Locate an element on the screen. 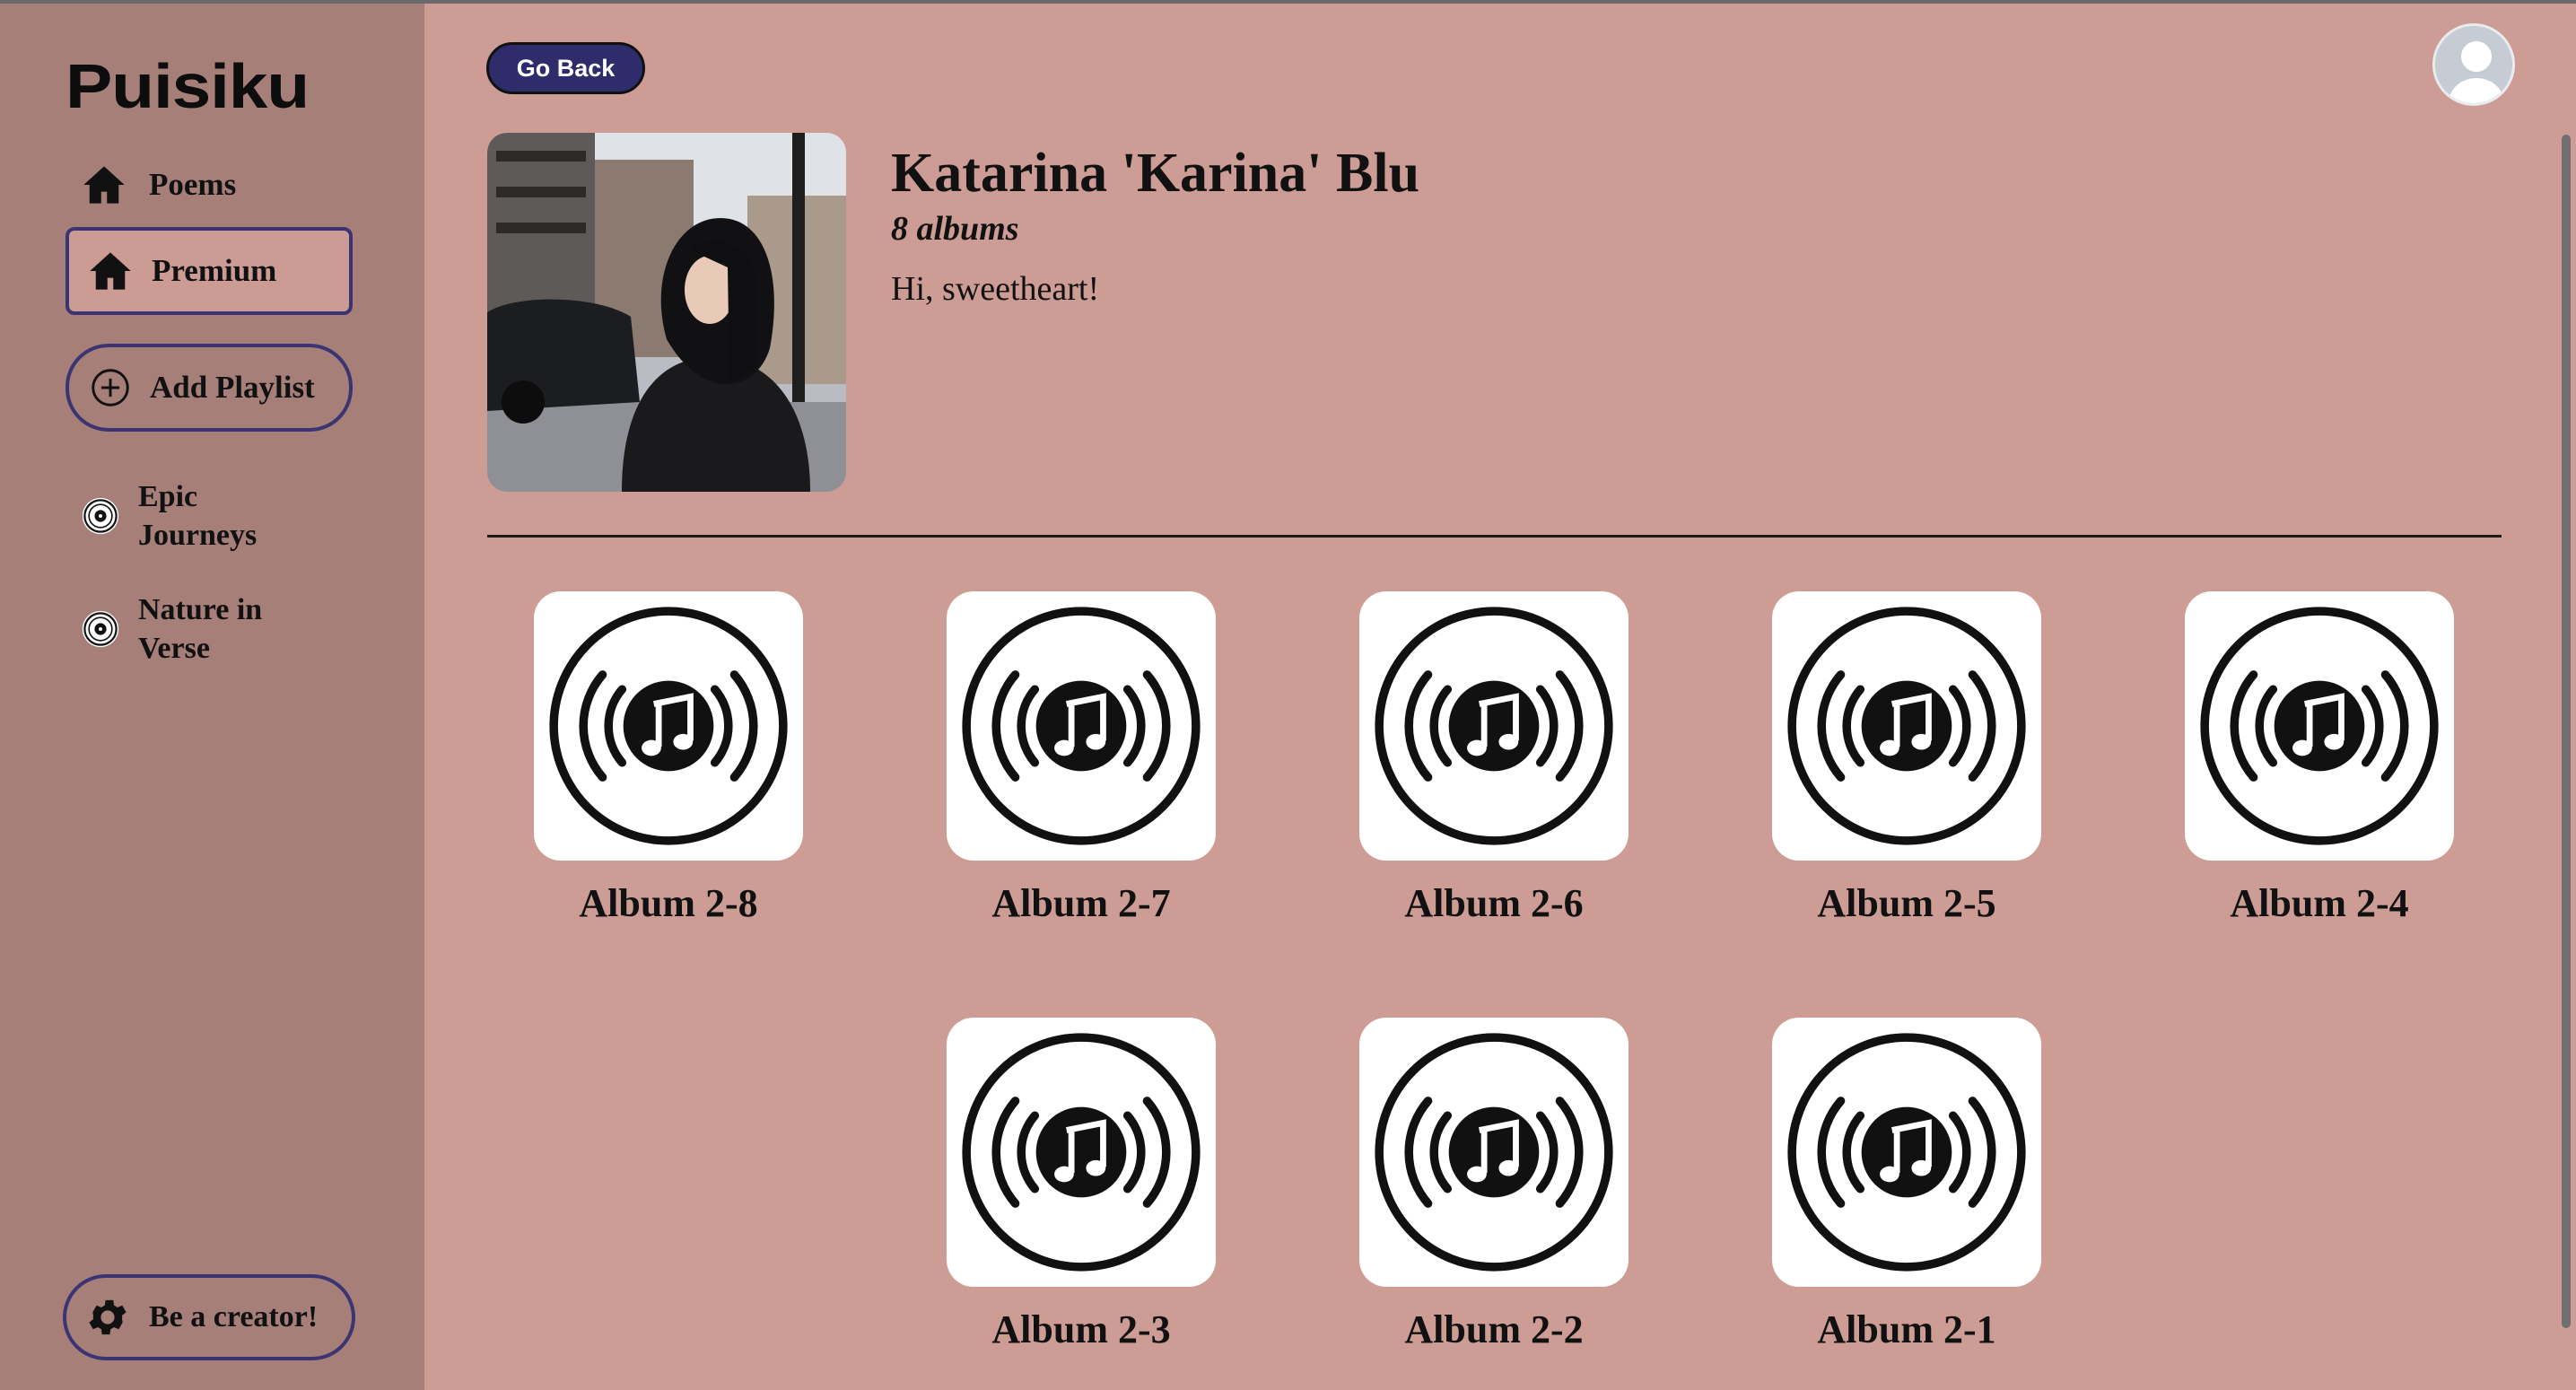 The width and height of the screenshot is (2576, 1390). sidebar-item-poems: Poems is located at coordinates (159, 185).